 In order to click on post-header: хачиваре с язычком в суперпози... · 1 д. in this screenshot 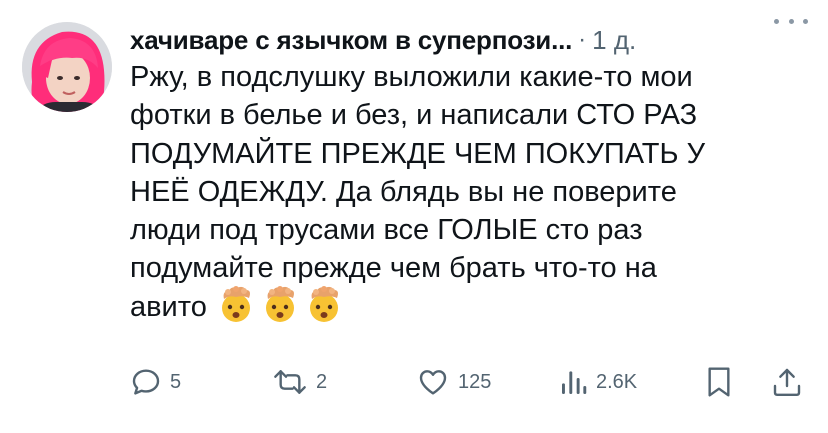, I will do `click(470, 40)`.